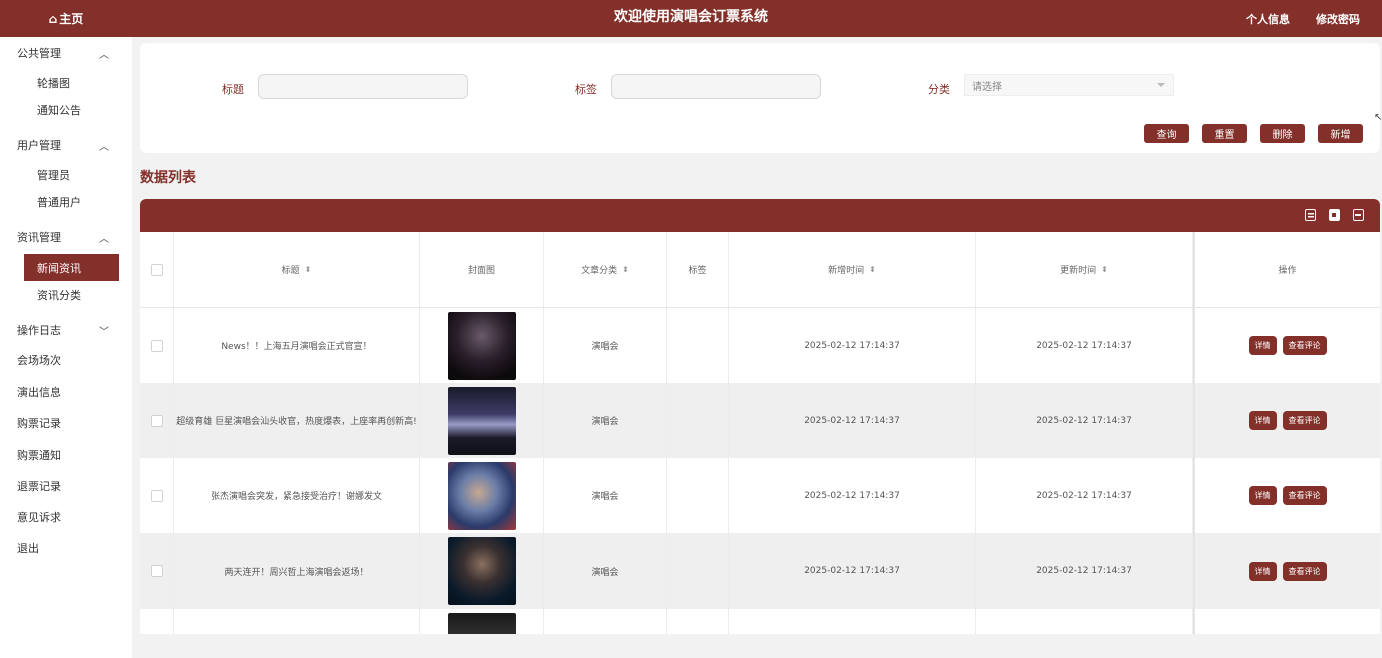  I want to click on column-header-created: 新增时间 ⬍, so click(852, 269).